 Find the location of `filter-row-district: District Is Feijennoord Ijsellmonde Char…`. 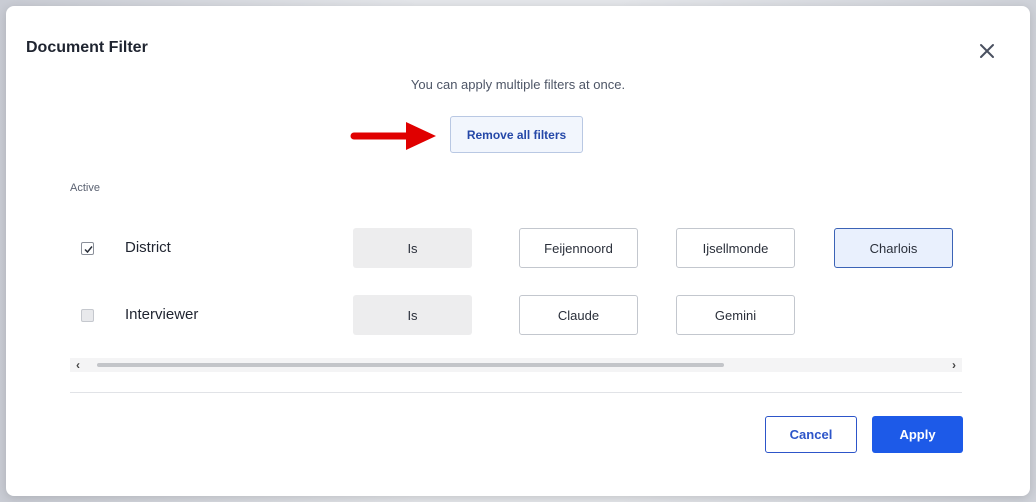

filter-row-district: District Is Feijennoord Ijsellmonde Char… is located at coordinates (518, 248).